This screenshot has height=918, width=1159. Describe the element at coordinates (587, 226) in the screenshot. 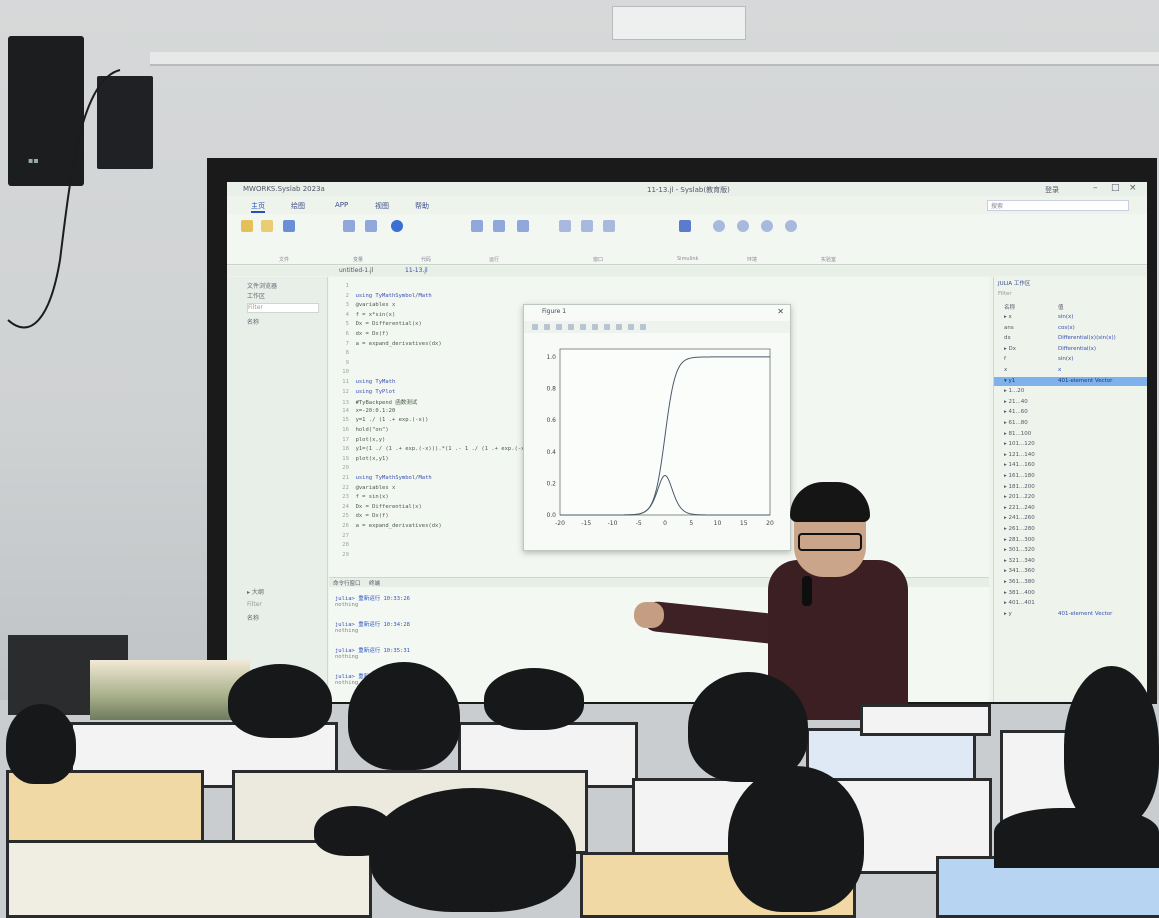

I see `window-icon` at that location.